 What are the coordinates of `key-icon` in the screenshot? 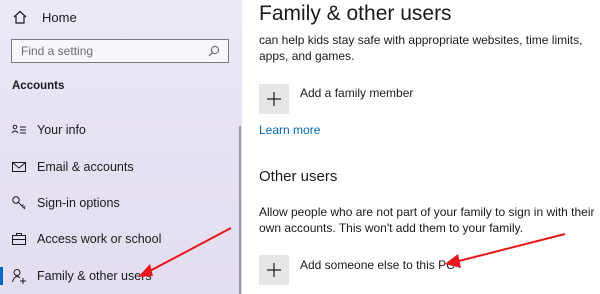 It's located at (19, 203).